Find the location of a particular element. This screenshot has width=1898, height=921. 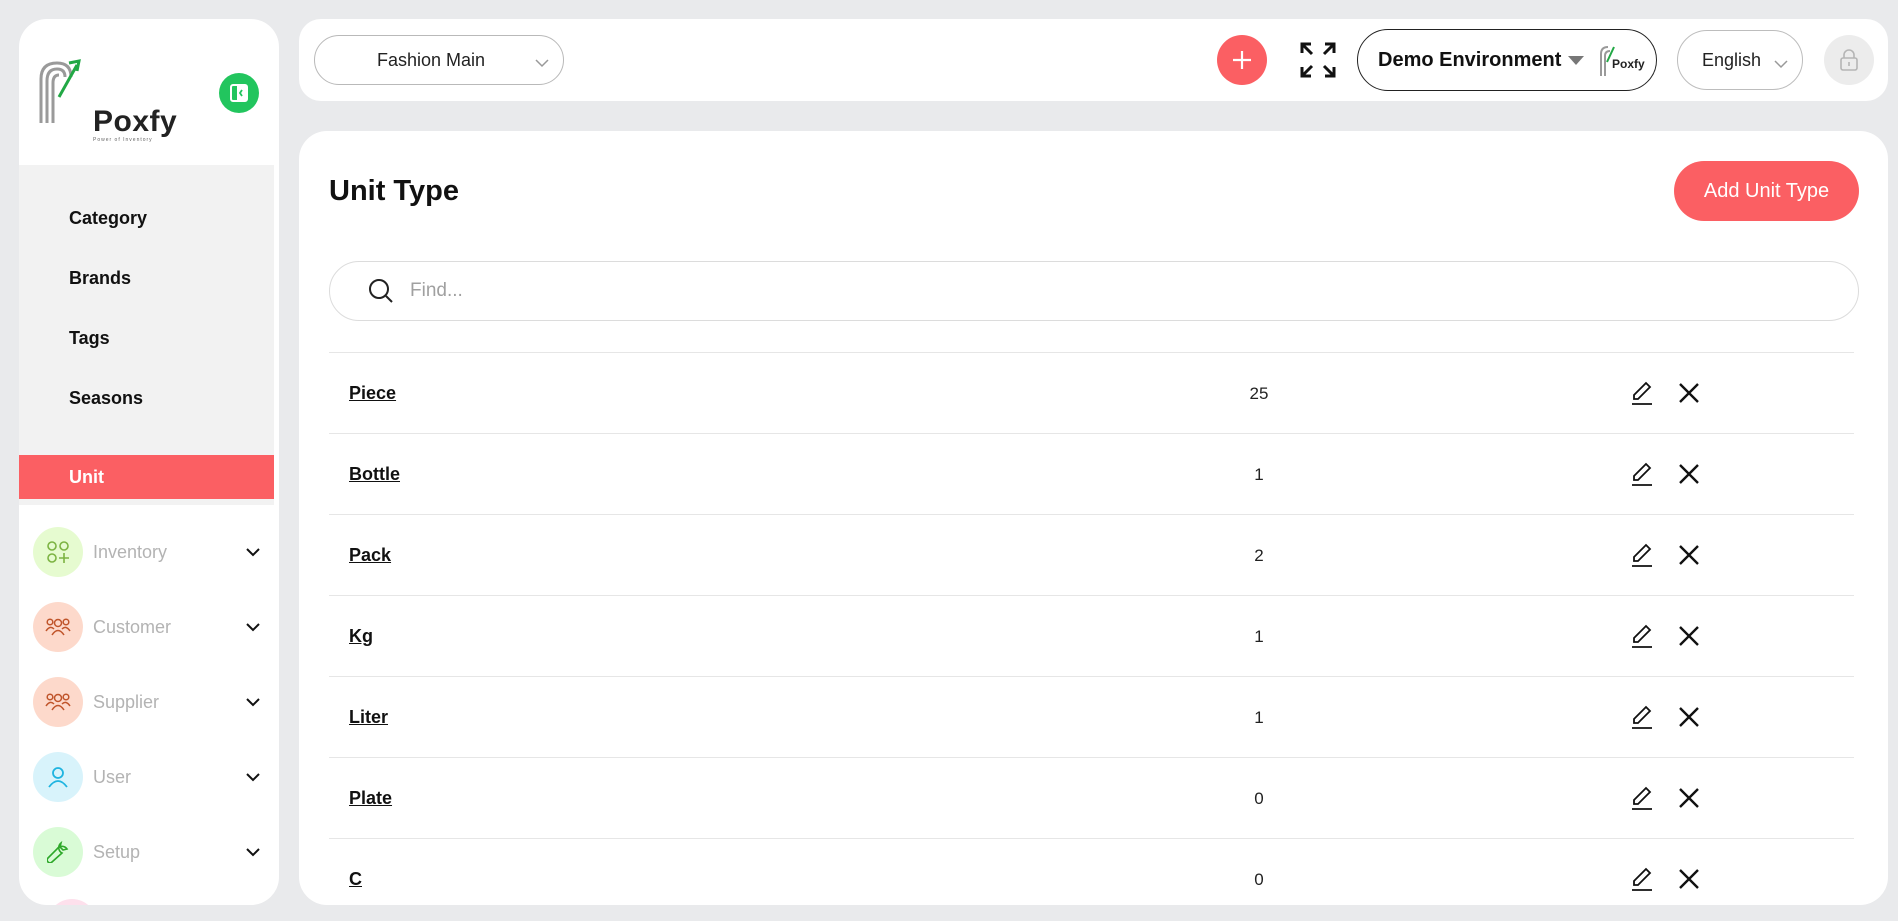

branch-select-value: Fashion Main is located at coordinates (431, 59).